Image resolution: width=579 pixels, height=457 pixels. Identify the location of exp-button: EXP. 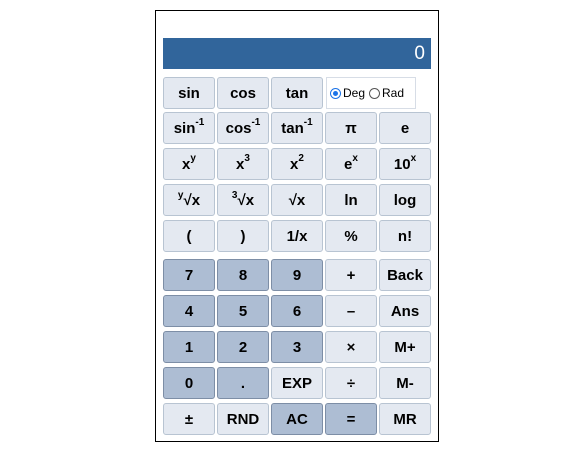
(297, 383).